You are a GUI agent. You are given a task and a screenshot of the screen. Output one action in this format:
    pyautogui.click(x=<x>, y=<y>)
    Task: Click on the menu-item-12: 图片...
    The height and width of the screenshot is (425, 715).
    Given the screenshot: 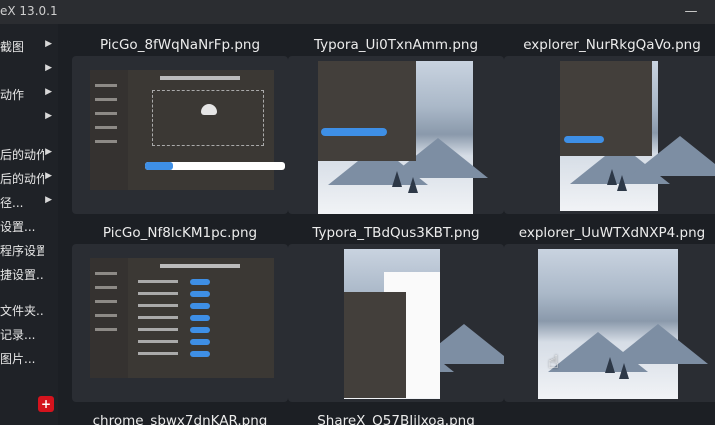 What is the action you would take?
    pyautogui.click(x=29, y=358)
    